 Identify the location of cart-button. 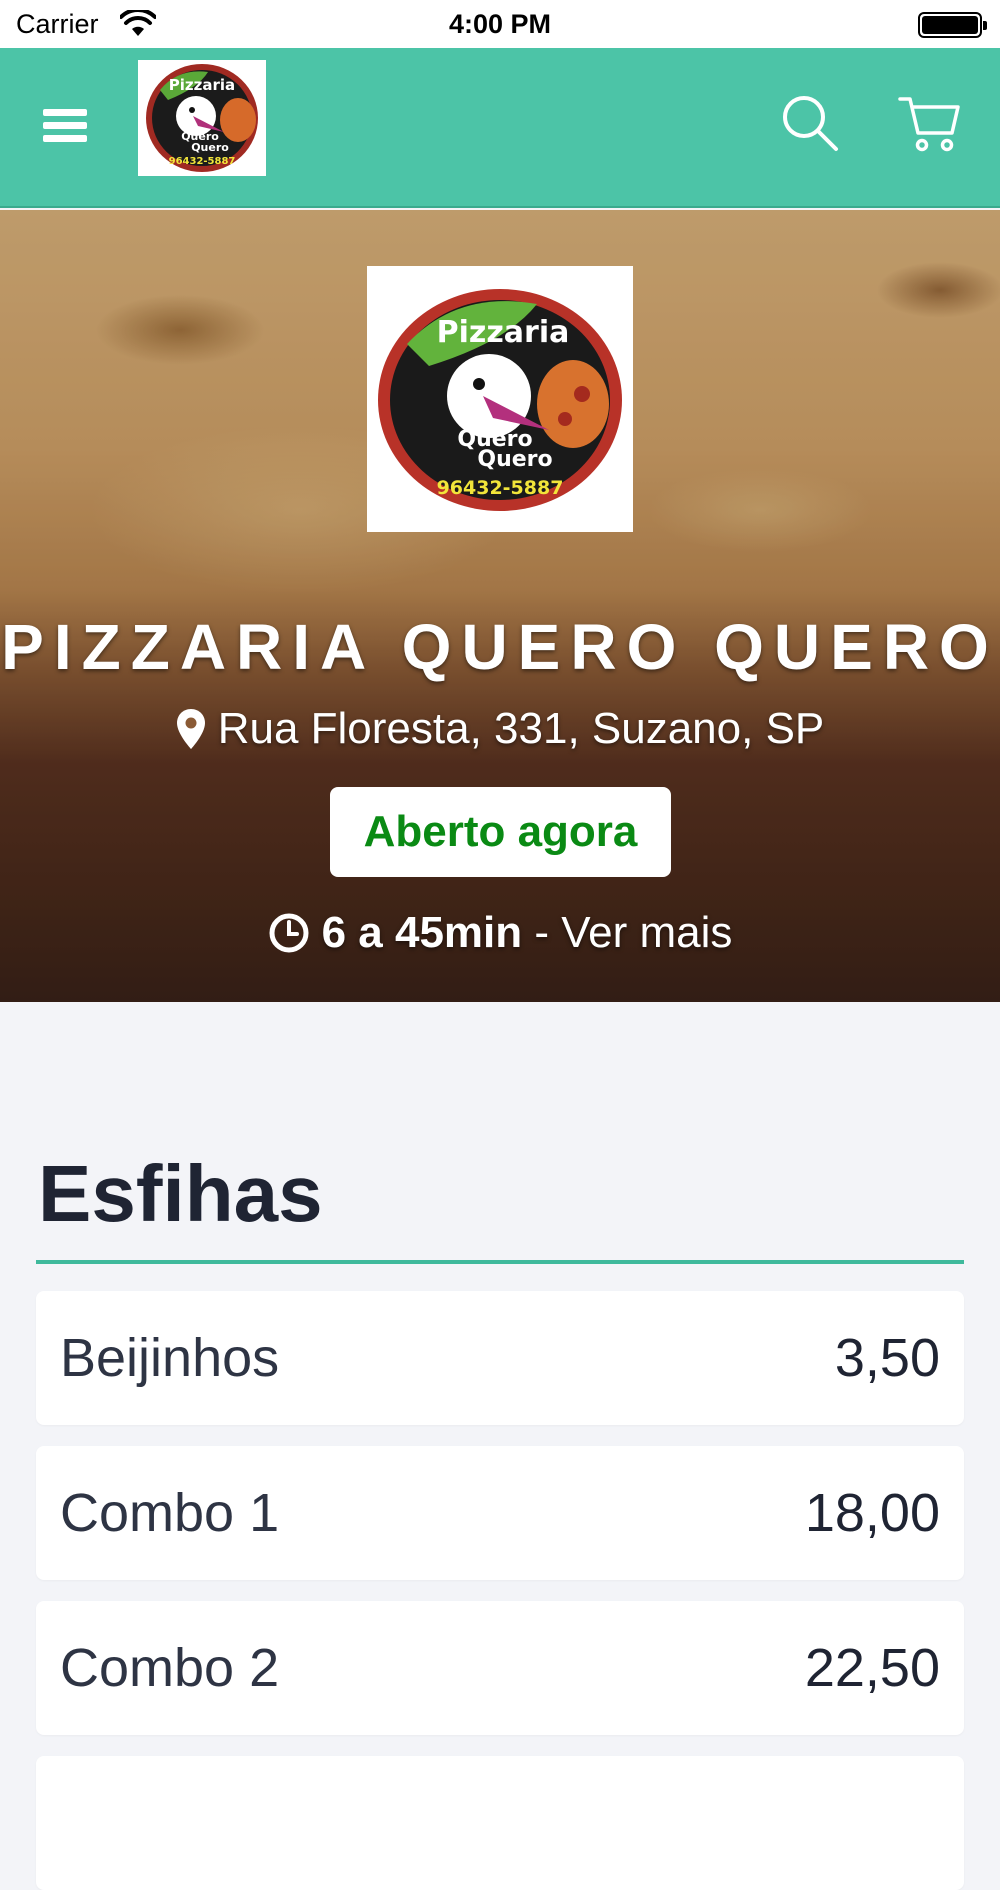
(930, 123).